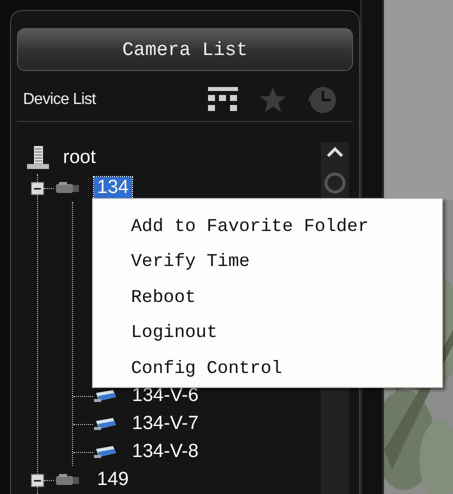  What do you see at coordinates (60, 100) in the screenshot?
I see `device-list-title: Device List` at bounding box center [60, 100].